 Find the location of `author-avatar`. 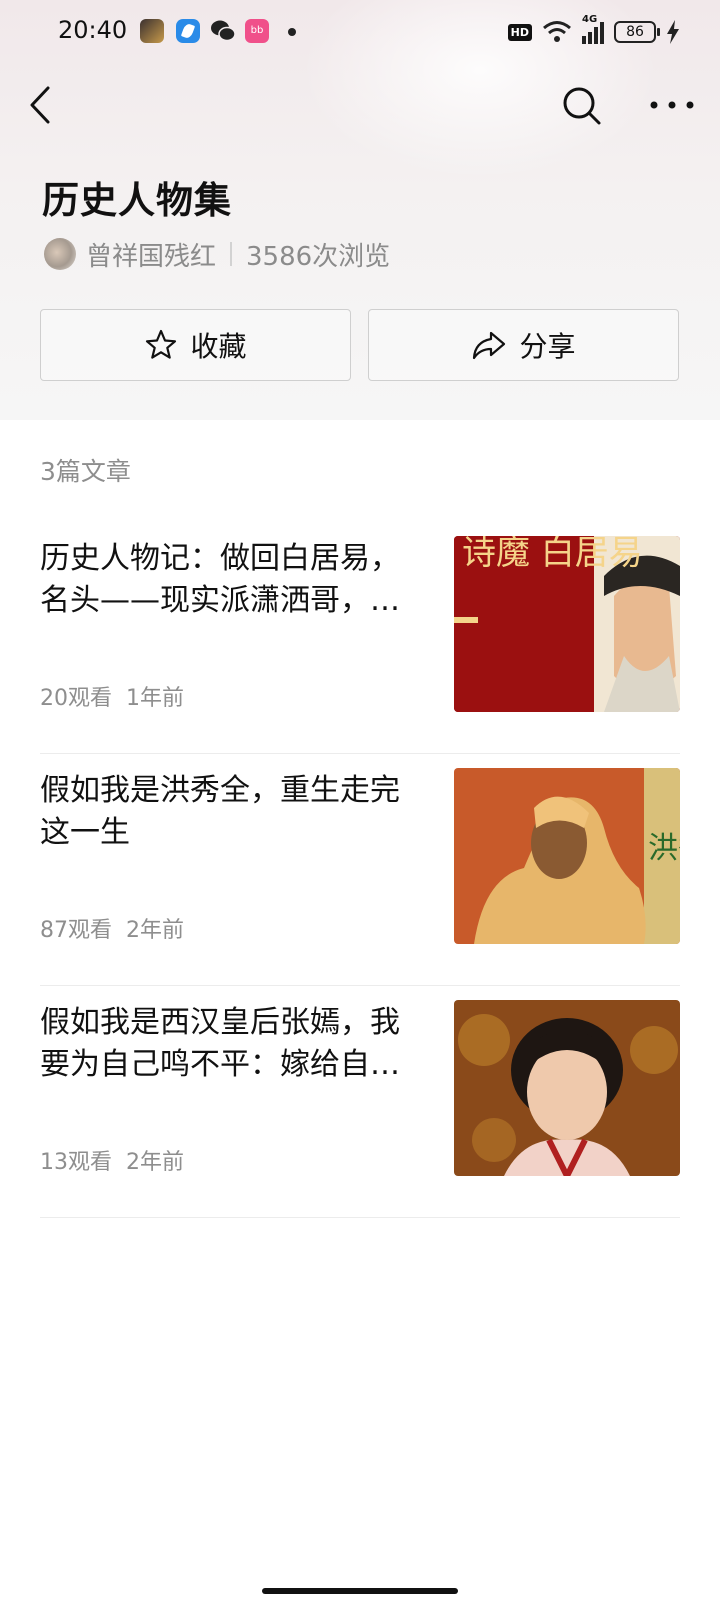

author-avatar is located at coordinates (60, 254).